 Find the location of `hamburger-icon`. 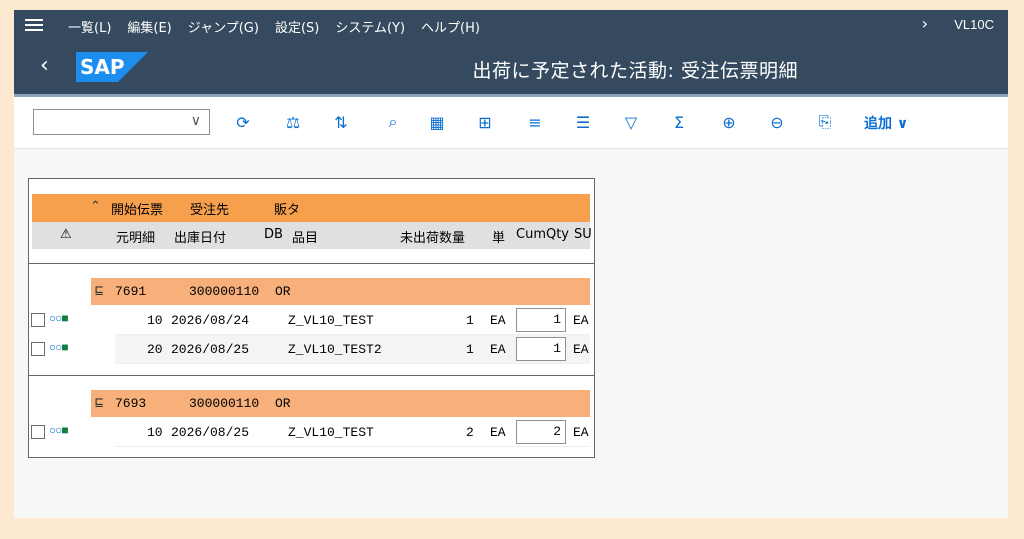

hamburger-icon is located at coordinates (34, 25).